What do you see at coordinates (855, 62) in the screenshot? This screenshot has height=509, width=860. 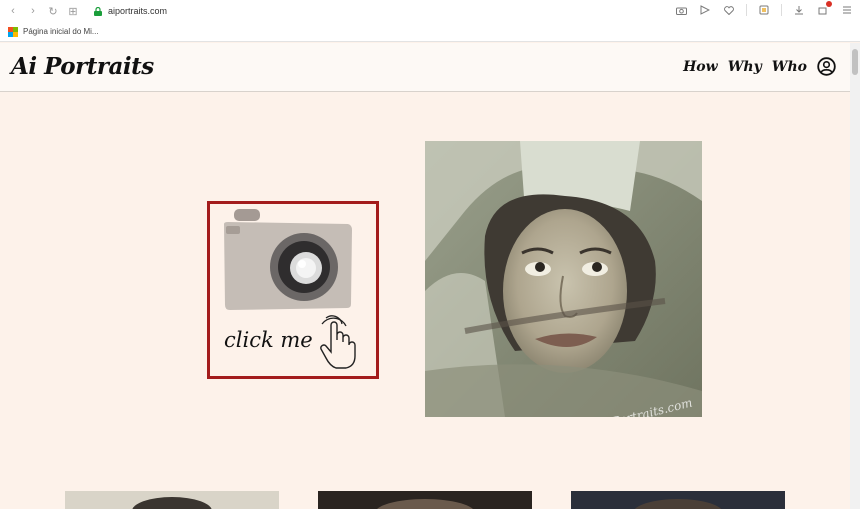 I see `scroll-thumb` at bounding box center [855, 62].